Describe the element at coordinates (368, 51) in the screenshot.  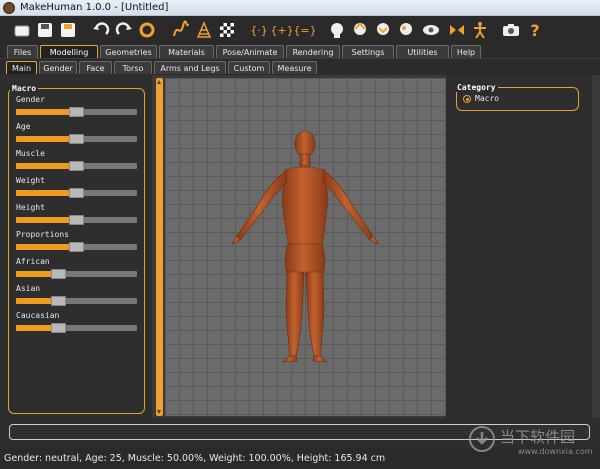
I see `tab-settings: Settings` at that location.